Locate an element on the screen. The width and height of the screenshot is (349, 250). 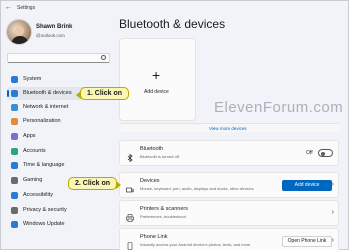
plus-icon: + is located at coordinates (156, 75).